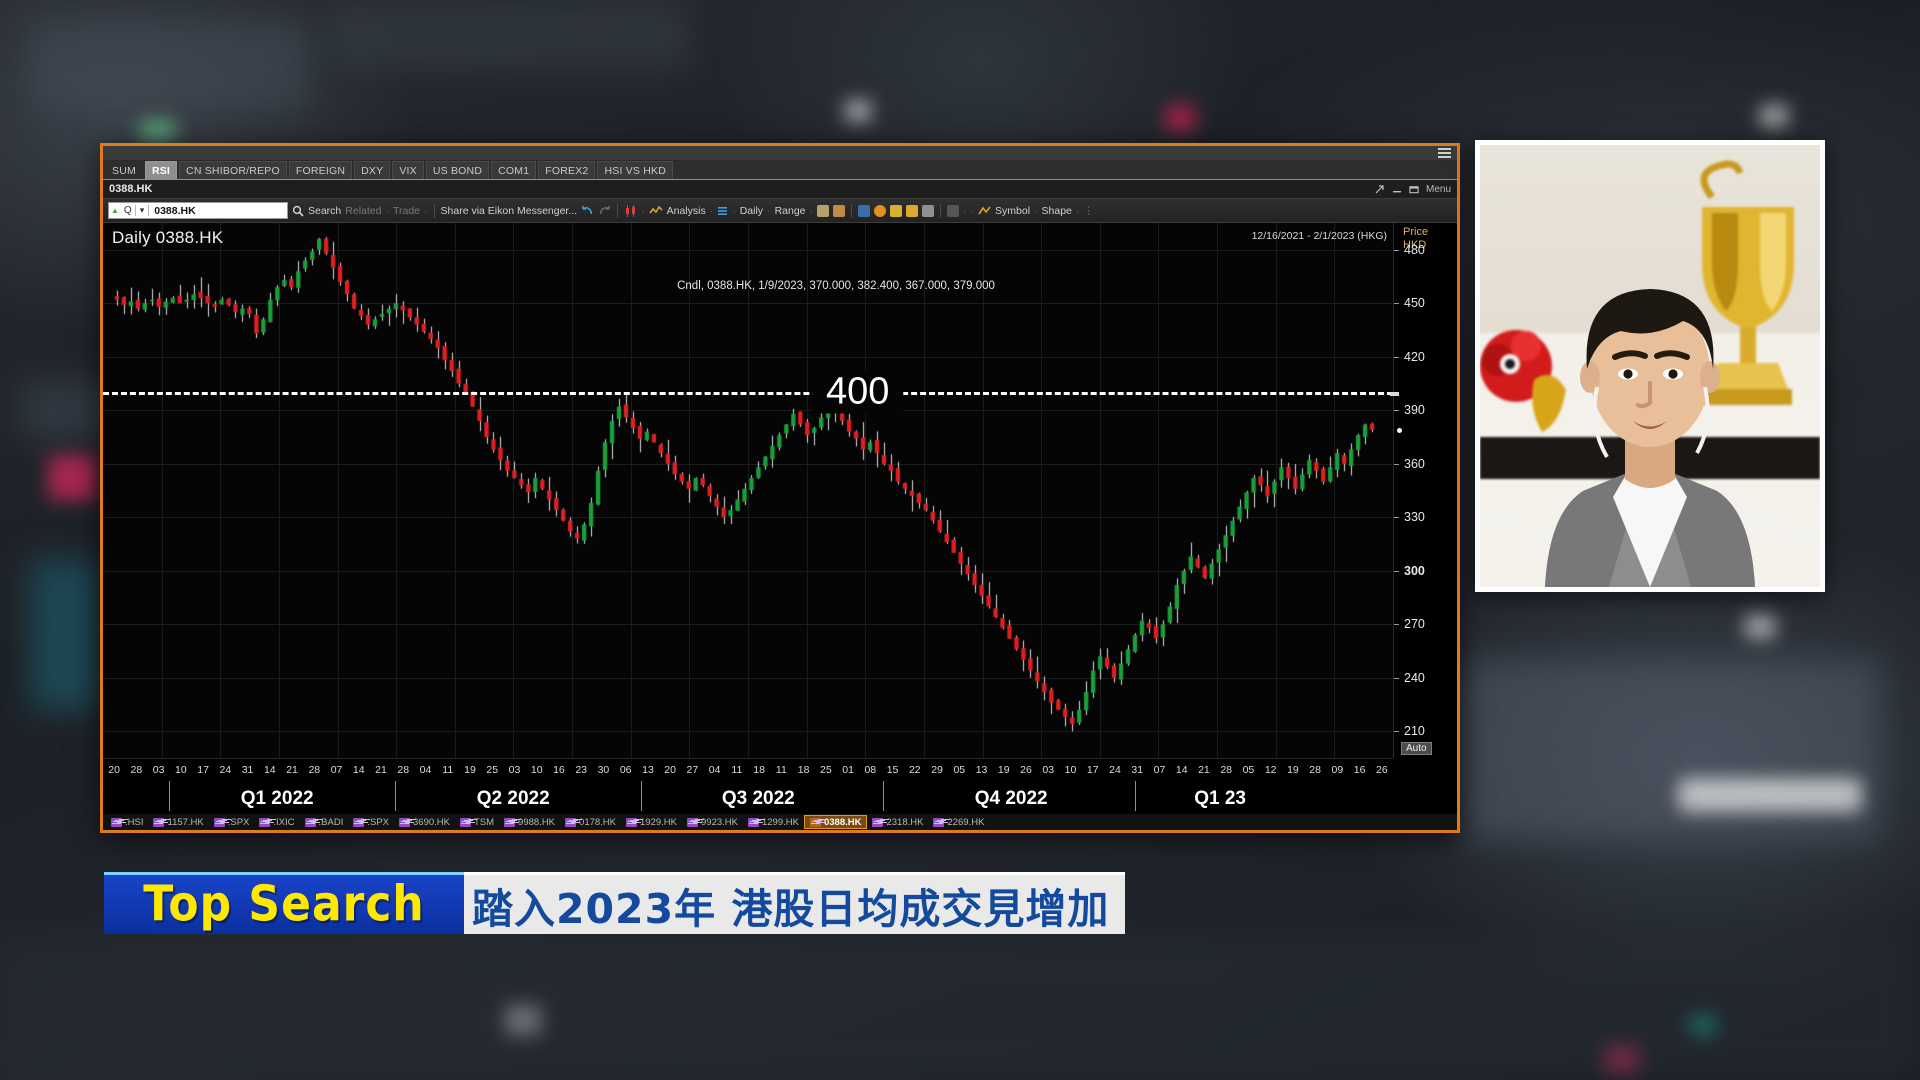  Describe the element at coordinates (1012, 211) in the screenshot. I see `symbol-label: Symbol` at that location.